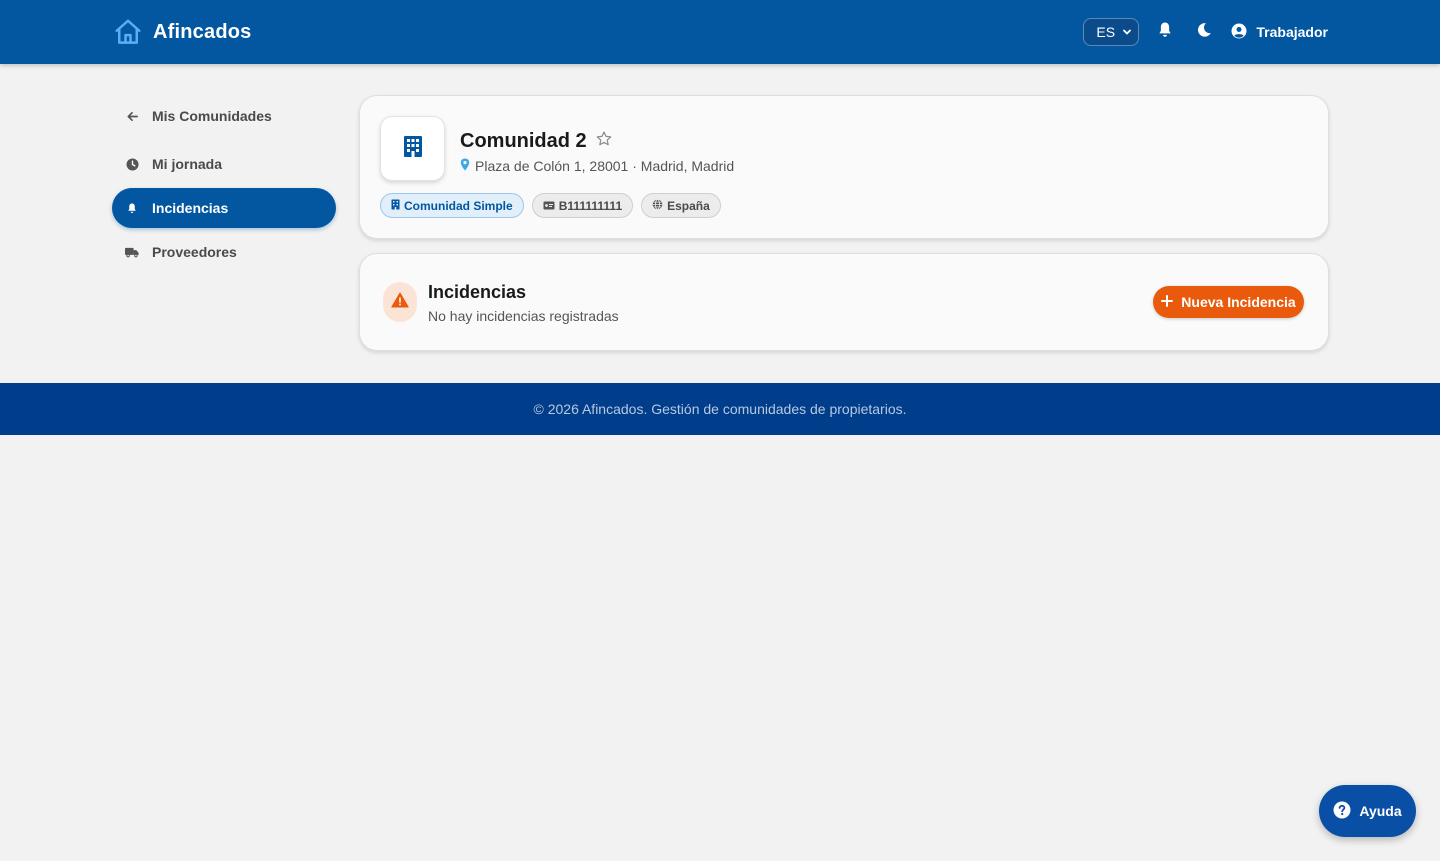  What do you see at coordinates (212, 116) in the screenshot?
I see `sidebar-item-label: Mis Comunidades` at bounding box center [212, 116].